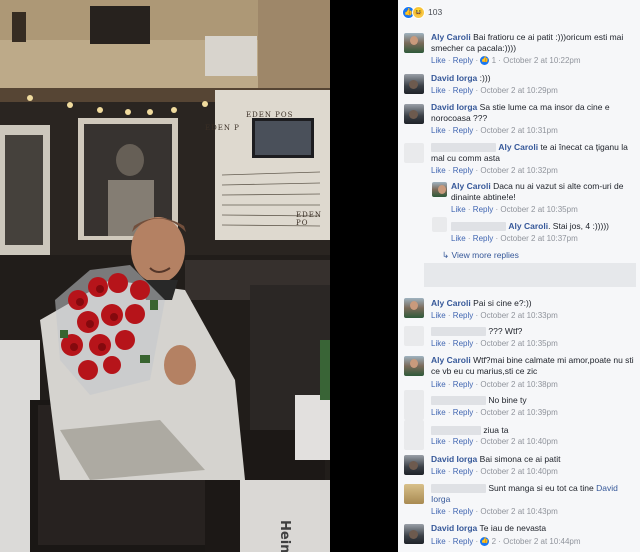 The image size is (640, 552). What do you see at coordinates (541, 60) in the screenshot?
I see `comment-time: October 2 at 10:22pm` at bounding box center [541, 60].